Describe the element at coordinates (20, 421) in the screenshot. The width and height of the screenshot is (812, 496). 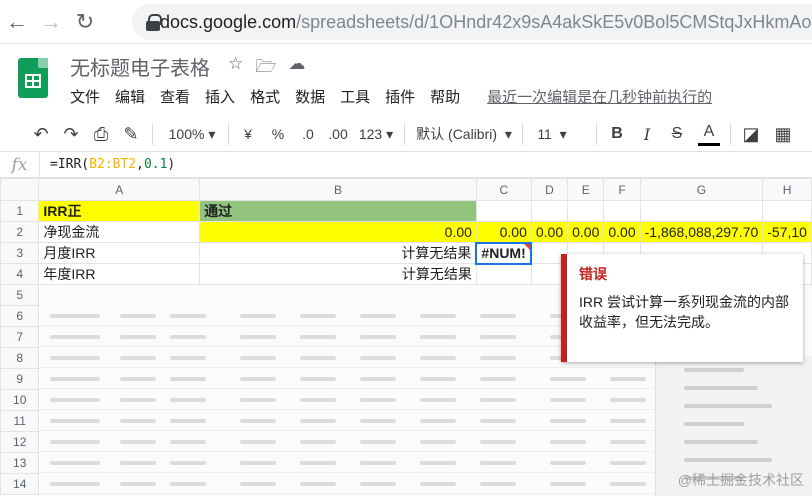
I see `row-header: 11` at that location.